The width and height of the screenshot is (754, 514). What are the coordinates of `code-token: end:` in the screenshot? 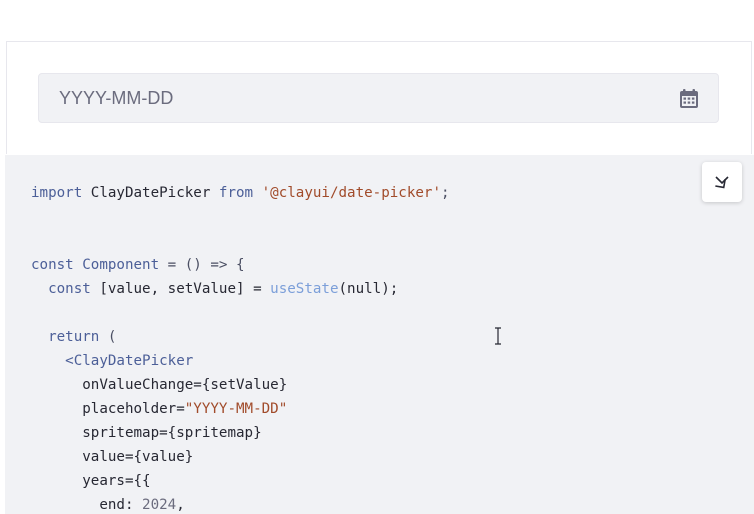 It's located at (87, 505).